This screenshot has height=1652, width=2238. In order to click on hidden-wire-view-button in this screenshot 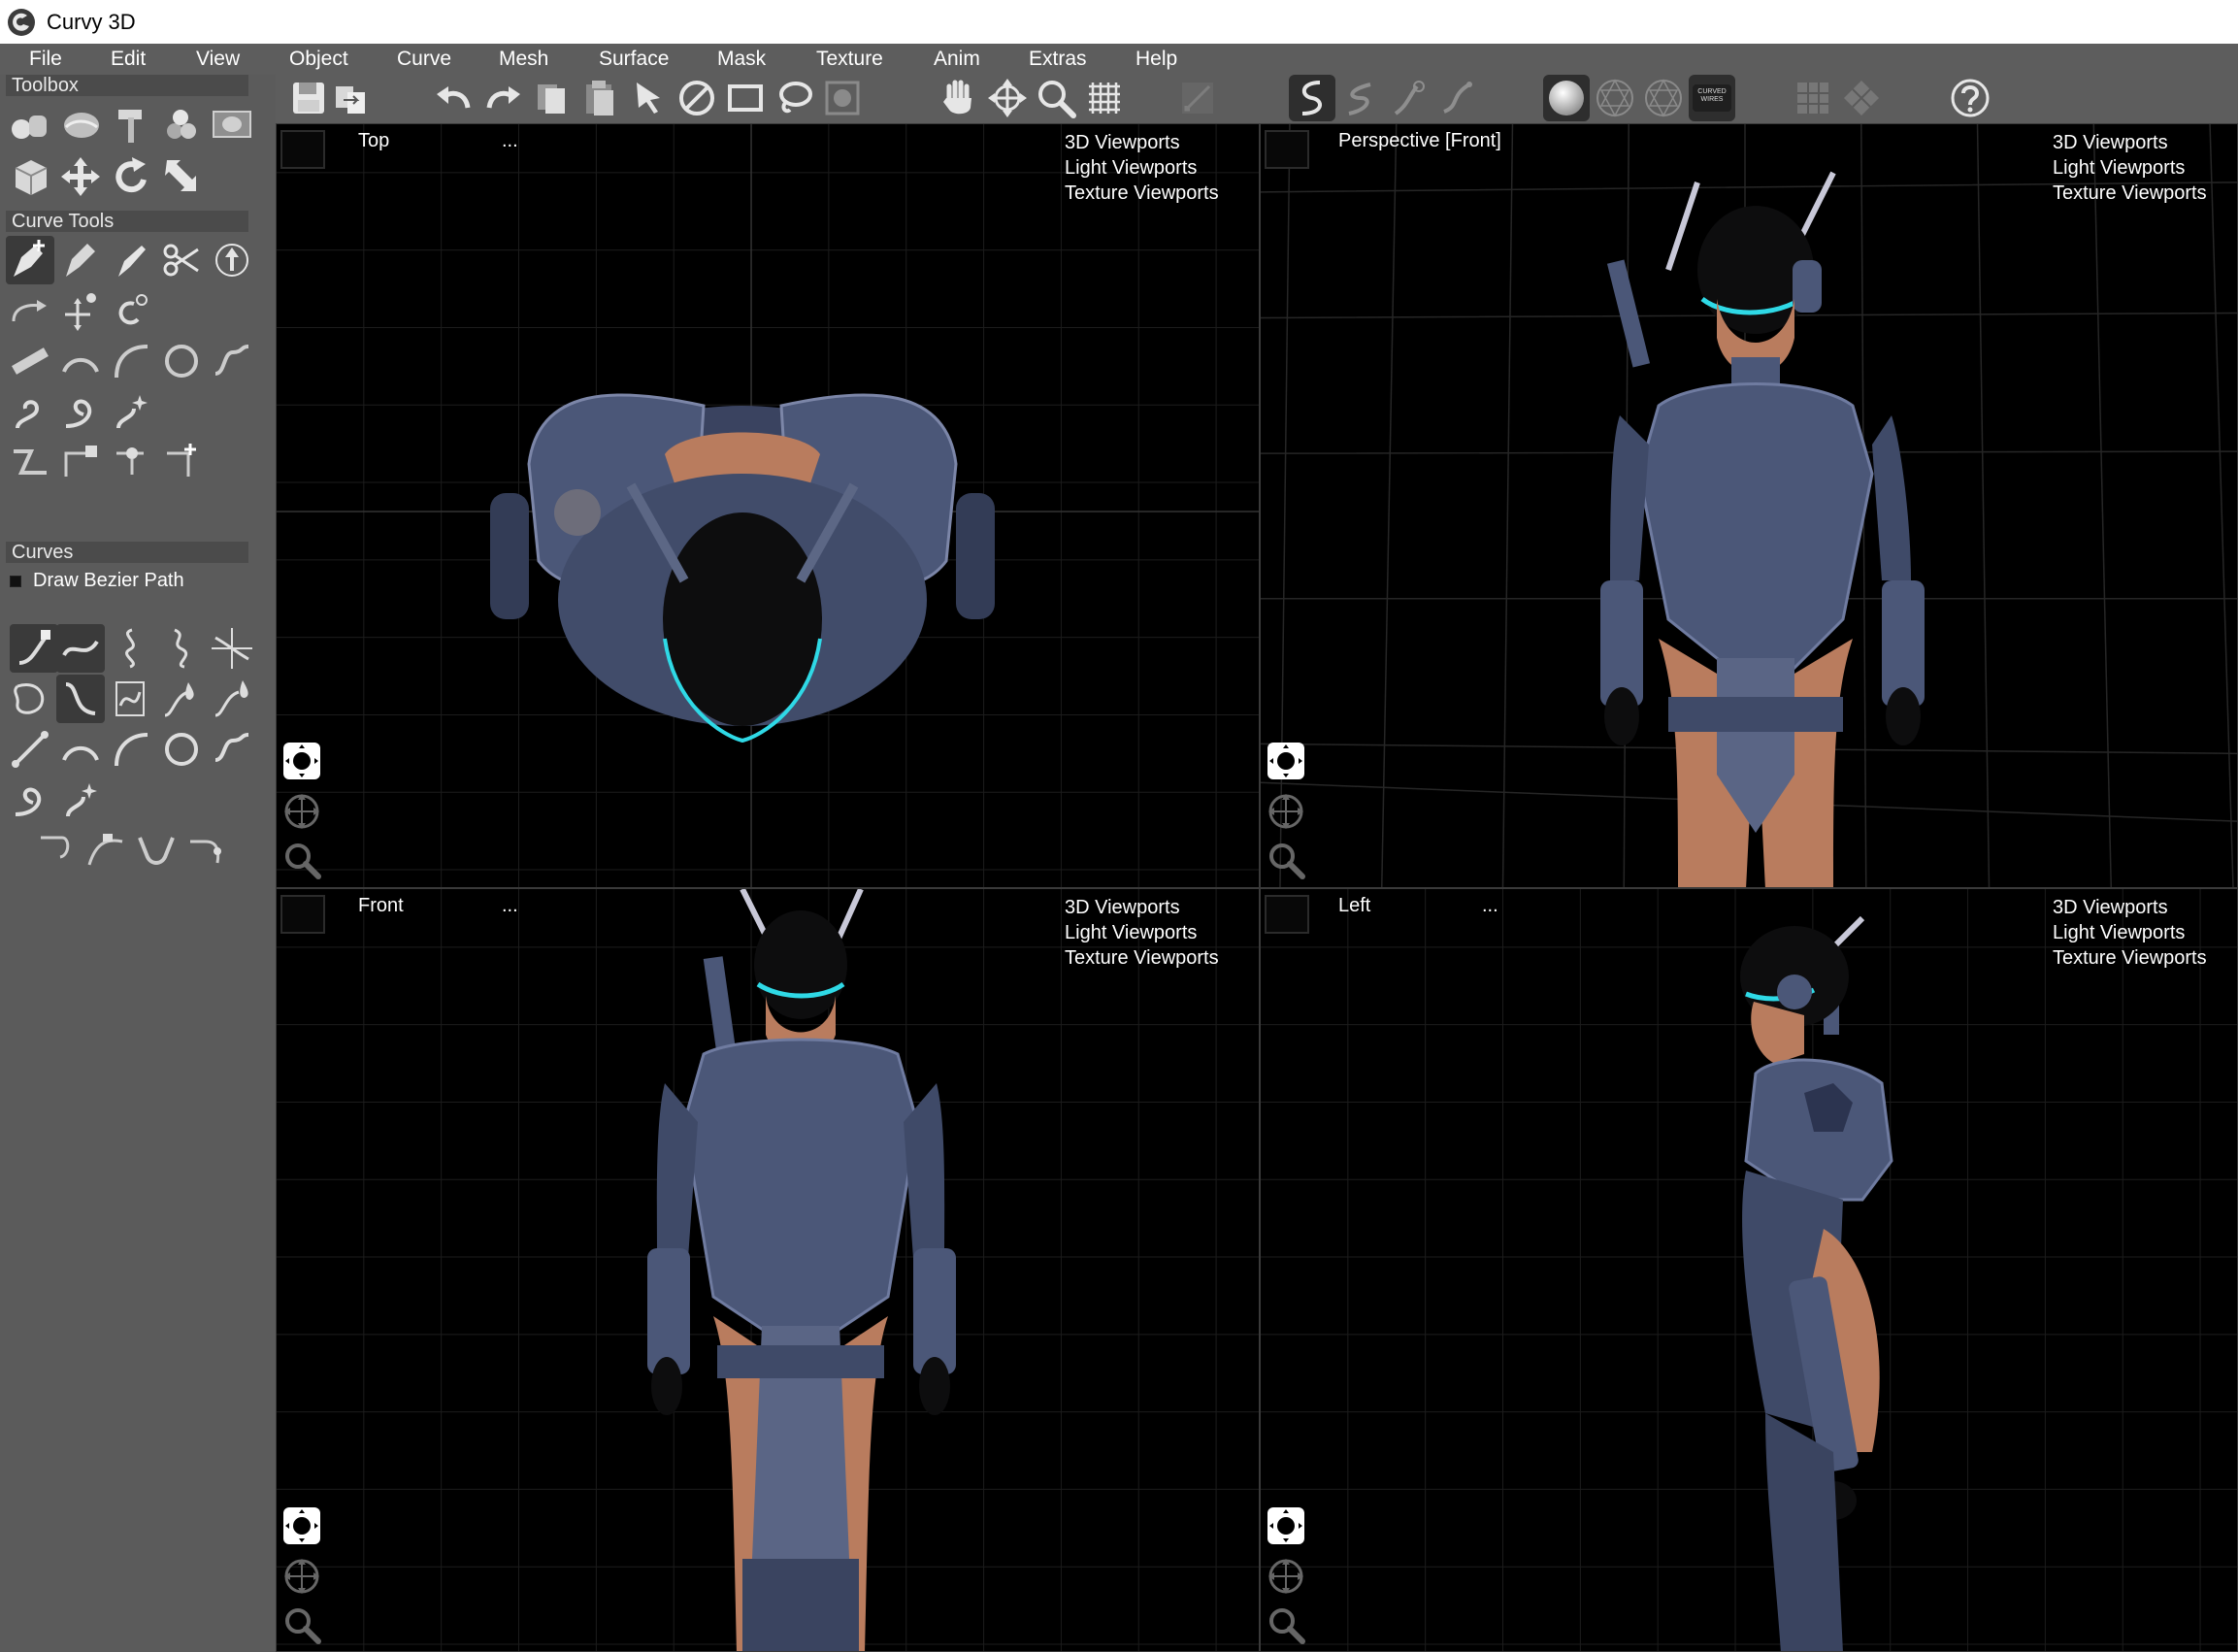, I will do `click(1663, 98)`.